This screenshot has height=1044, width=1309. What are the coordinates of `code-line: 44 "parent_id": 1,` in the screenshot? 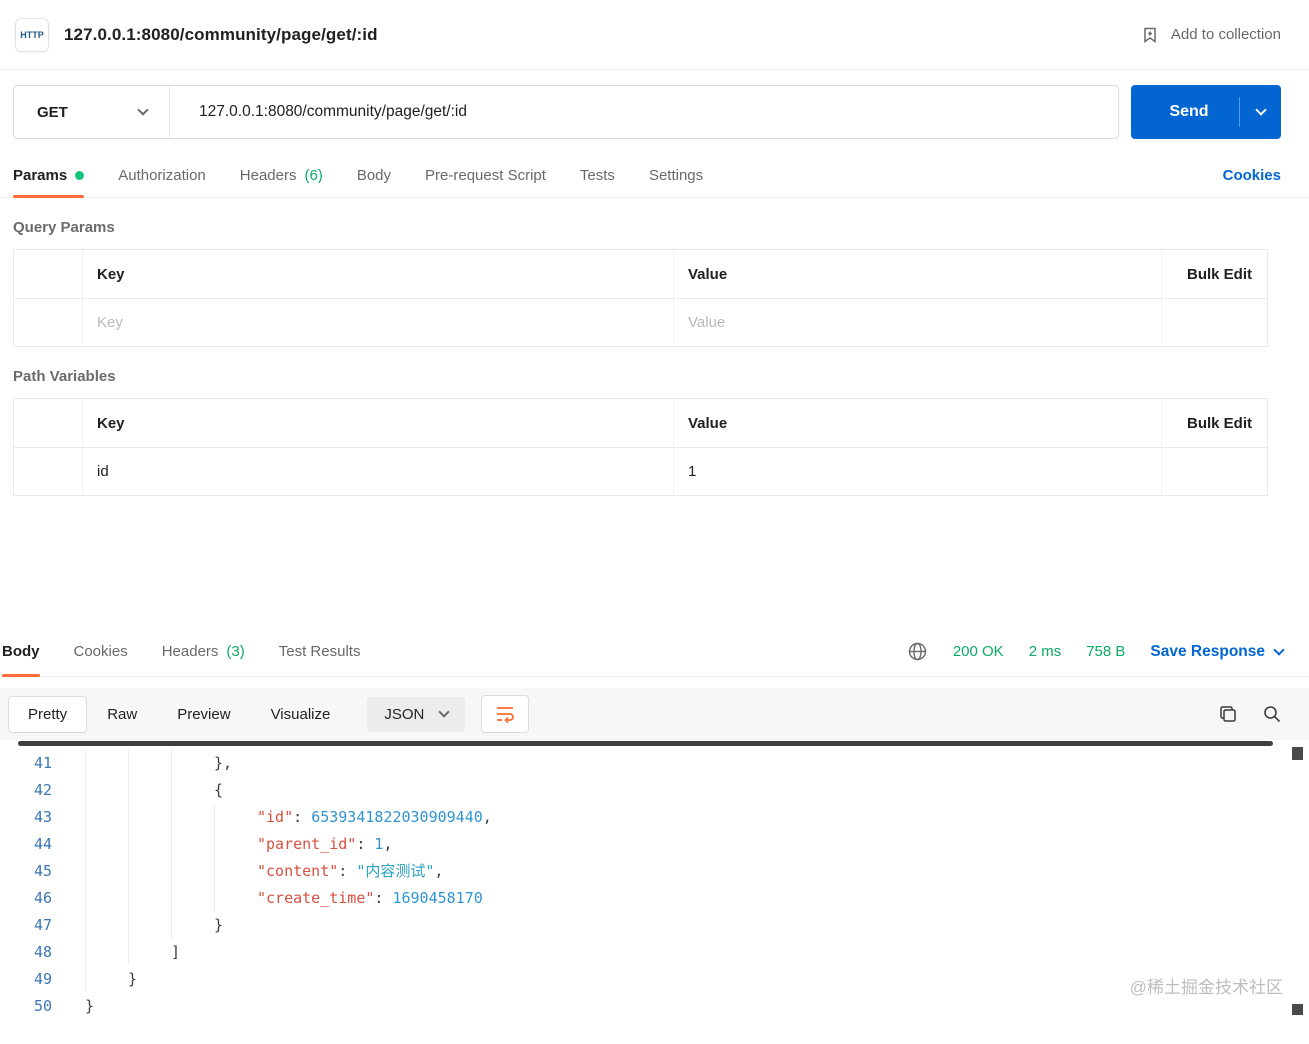 It's located at (654, 843).